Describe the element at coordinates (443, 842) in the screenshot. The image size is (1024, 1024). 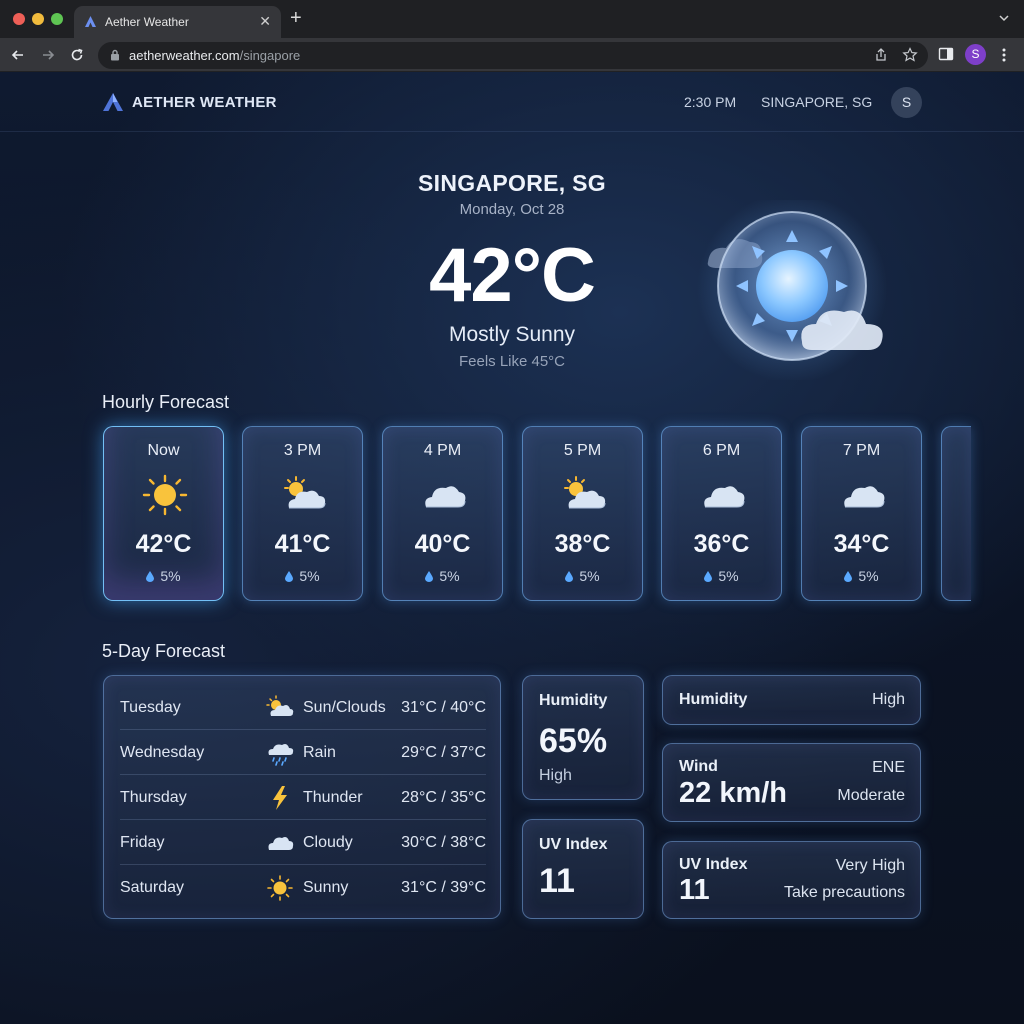
I see `day-temperature-range: 30°C / 38°C` at that location.